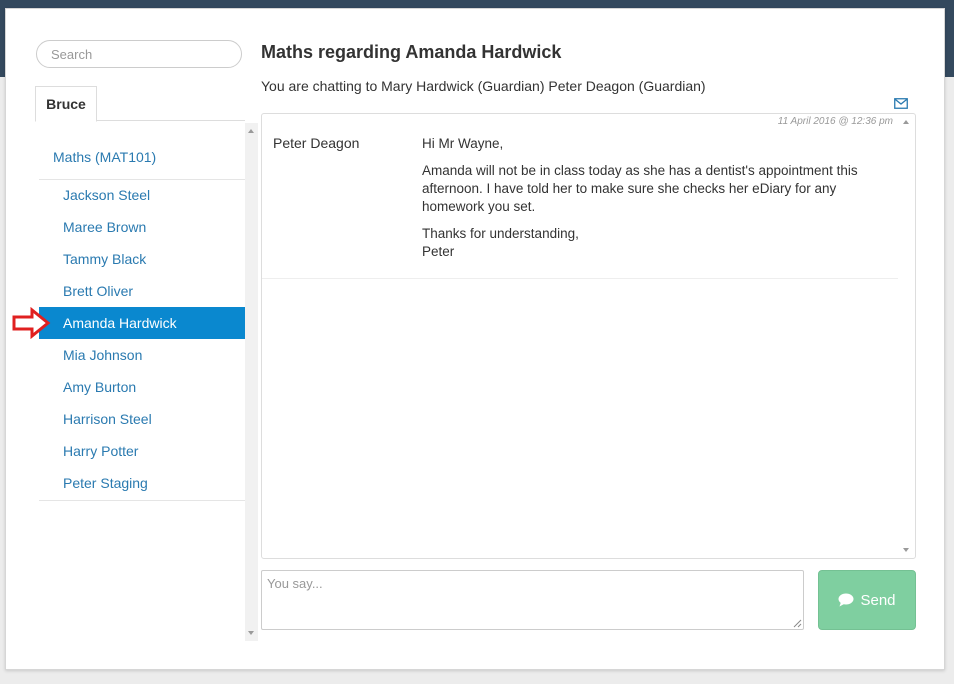  What do you see at coordinates (532, 600) in the screenshot?
I see `message-input` at bounding box center [532, 600].